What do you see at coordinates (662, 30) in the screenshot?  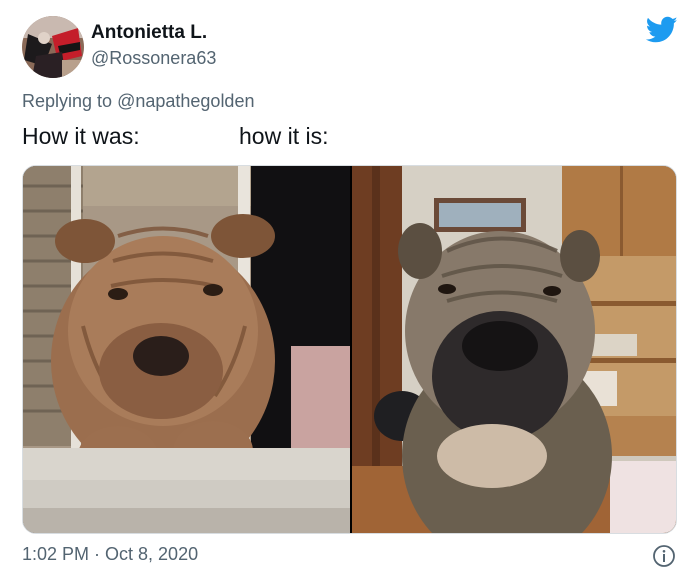 I see `twitter-bird-icon` at bounding box center [662, 30].